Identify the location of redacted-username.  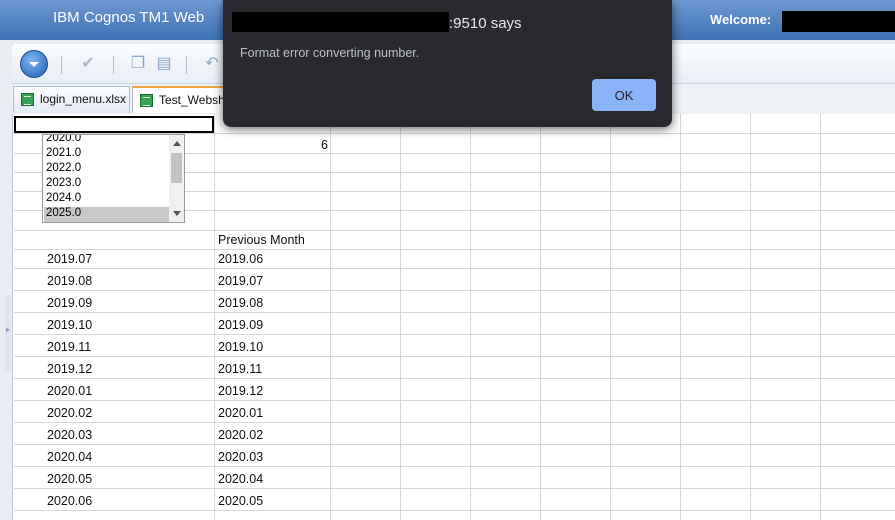
(838, 21).